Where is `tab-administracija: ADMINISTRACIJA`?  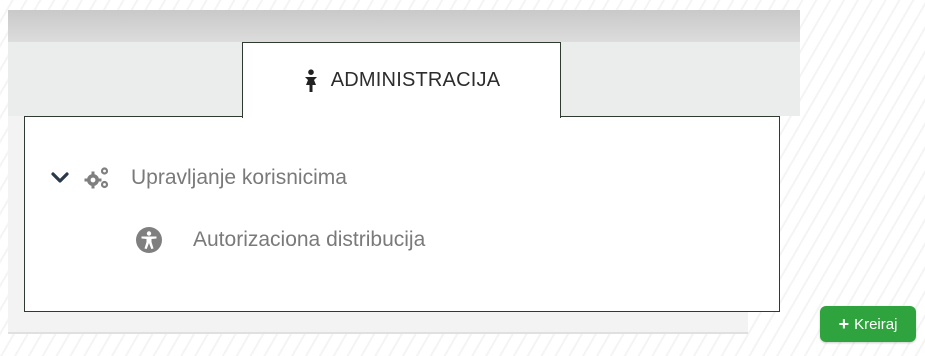 tab-administracija: ADMINISTRACIJA is located at coordinates (401, 80).